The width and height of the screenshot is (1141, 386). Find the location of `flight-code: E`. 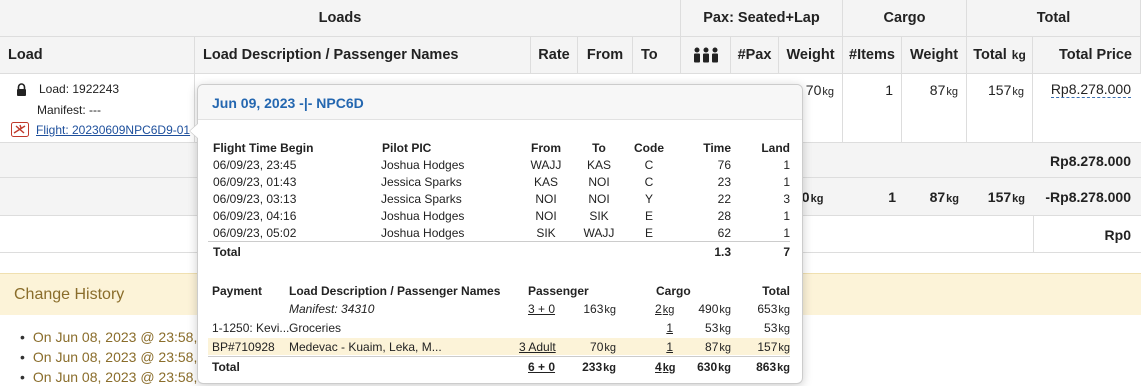

flight-code: E is located at coordinates (648, 216).